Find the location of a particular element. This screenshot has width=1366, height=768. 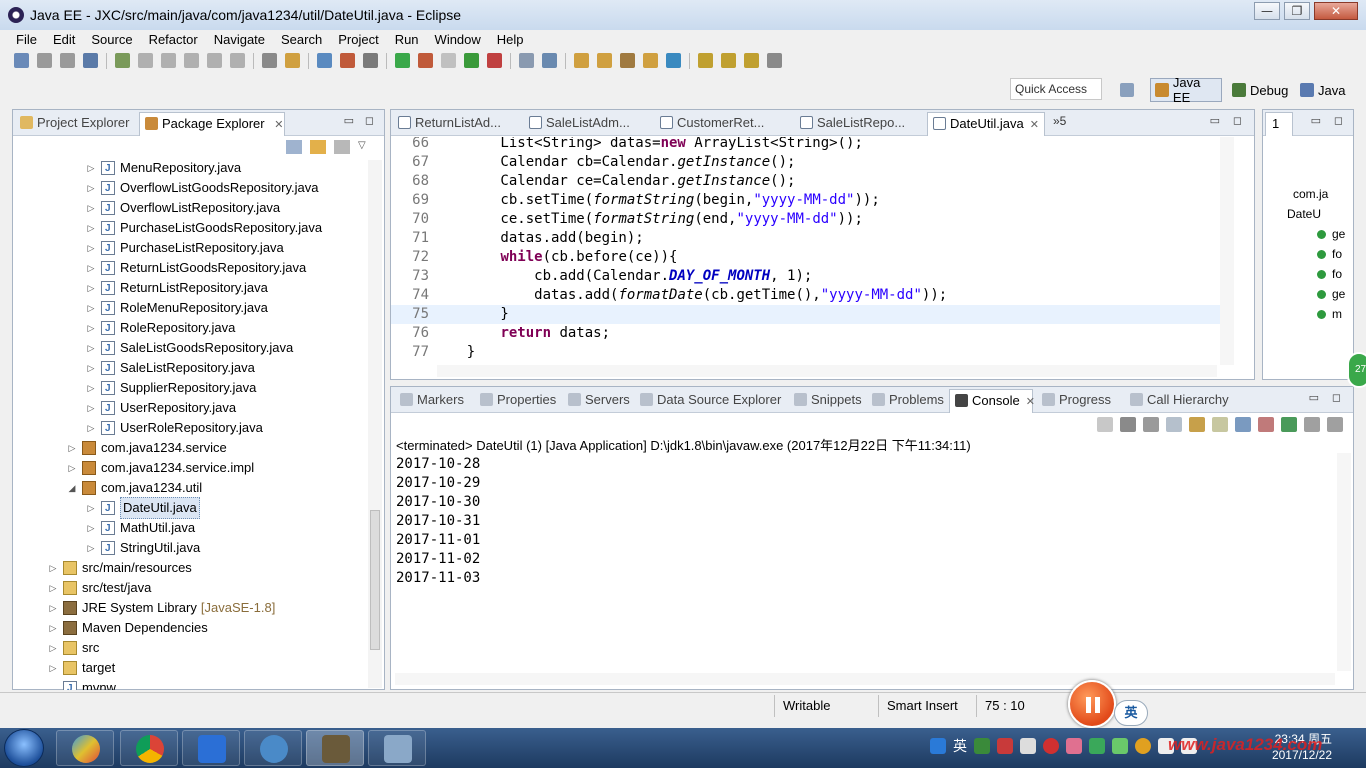

quick-access-input: Quick Access is located at coordinates (1056, 89).